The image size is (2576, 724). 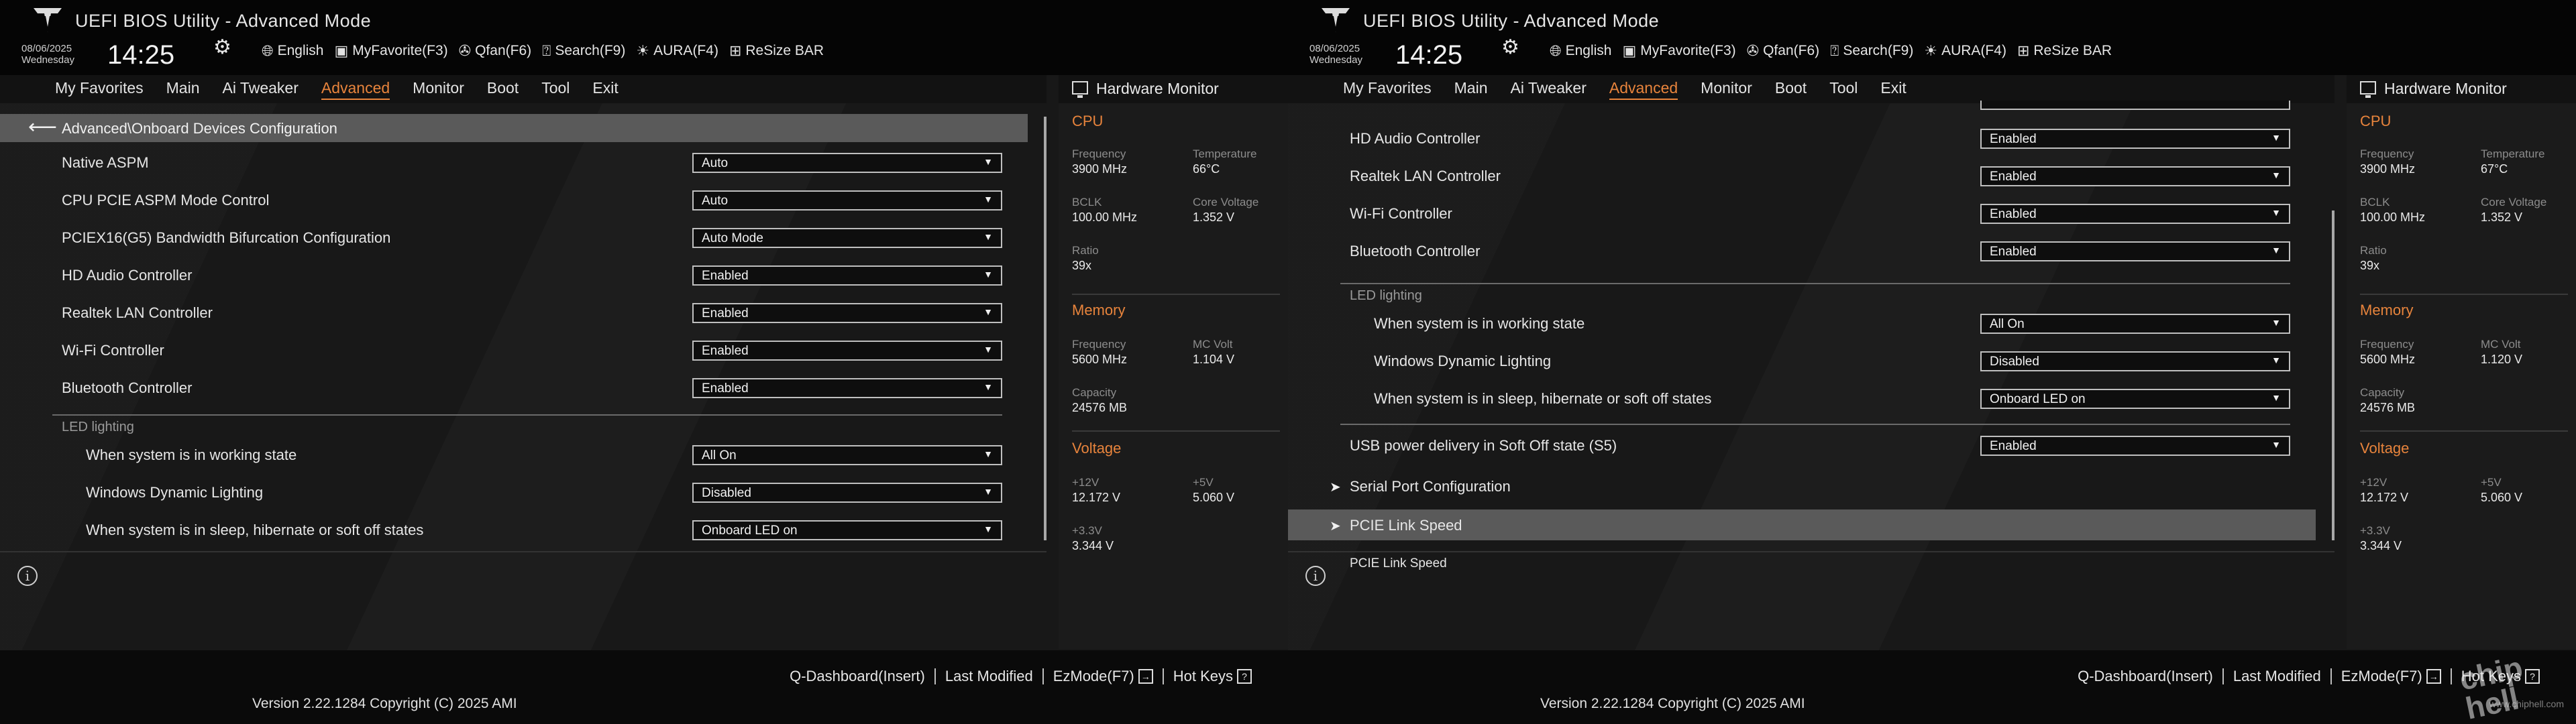 What do you see at coordinates (384, 703) in the screenshot?
I see `version-text: Version 2.22.1284 Copyright (C) 2025 AMI` at bounding box center [384, 703].